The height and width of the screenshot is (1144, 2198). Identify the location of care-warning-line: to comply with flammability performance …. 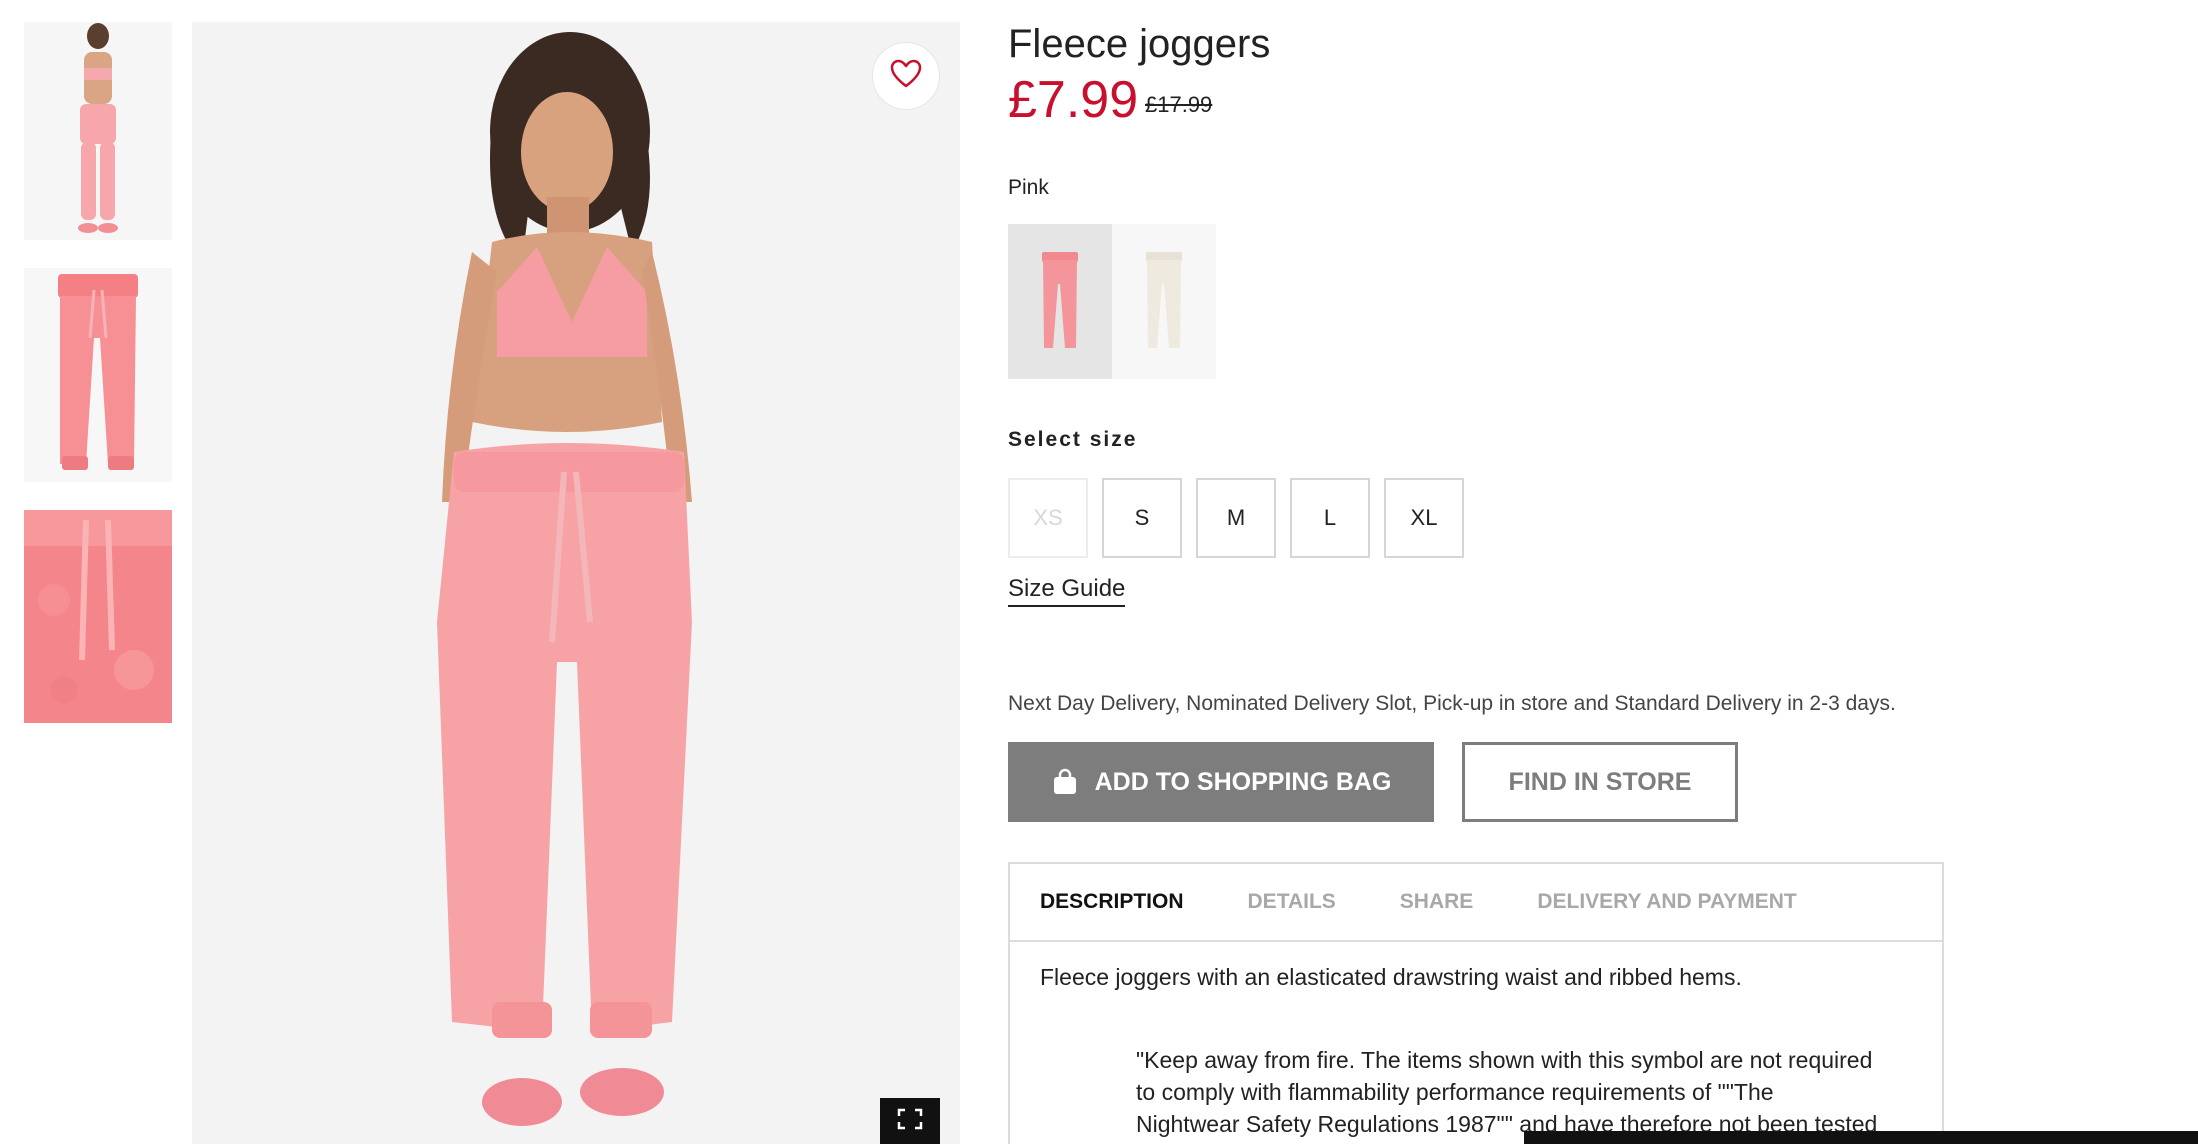
(1455, 1092).